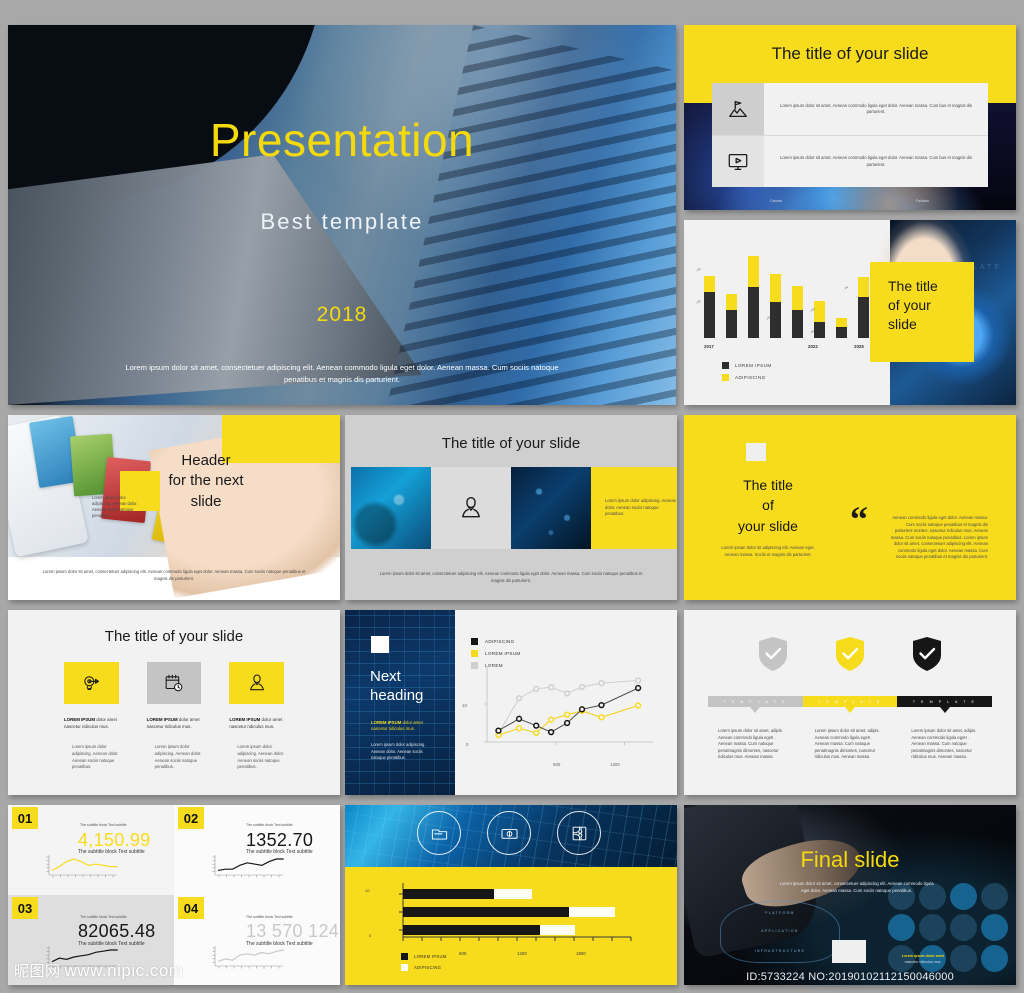 The height and width of the screenshot is (993, 1024). I want to click on hbar-segment-lorem-ipsum, so click(448, 894).